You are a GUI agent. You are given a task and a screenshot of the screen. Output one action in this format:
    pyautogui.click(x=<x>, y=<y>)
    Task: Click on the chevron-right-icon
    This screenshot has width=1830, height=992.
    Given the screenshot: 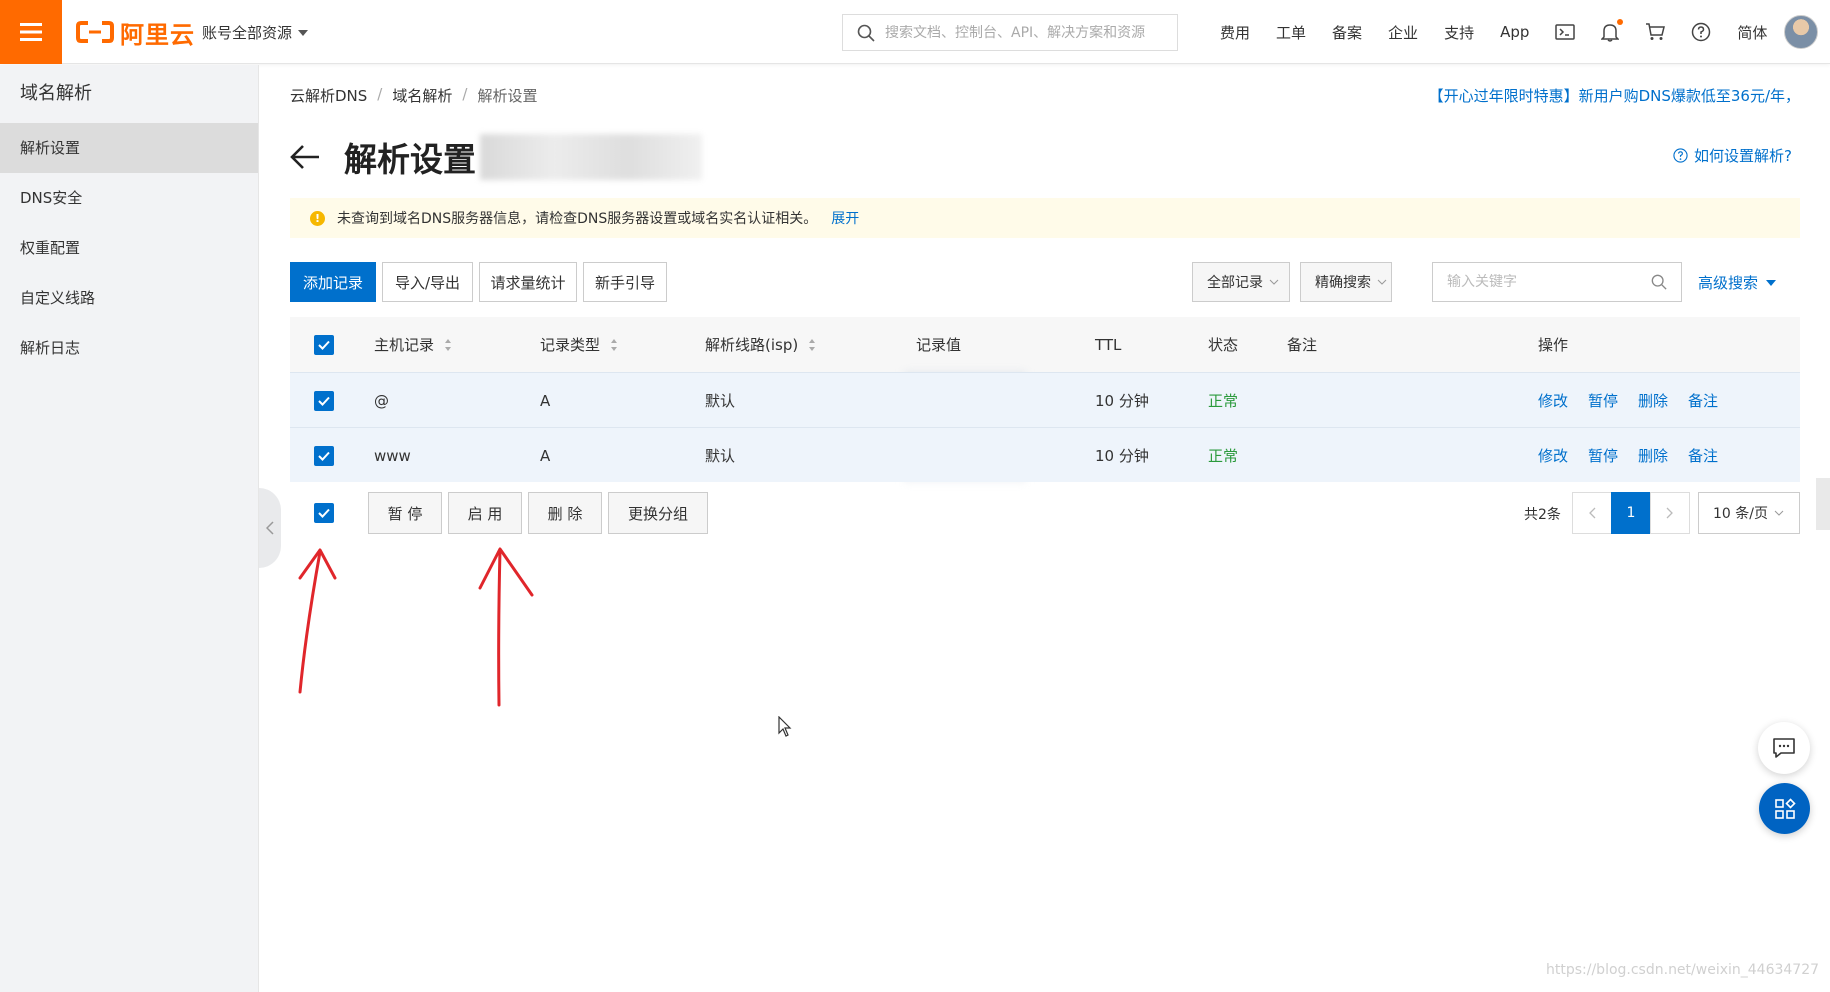 What is the action you would take?
    pyautogui.click(x=1669, y=513)
    